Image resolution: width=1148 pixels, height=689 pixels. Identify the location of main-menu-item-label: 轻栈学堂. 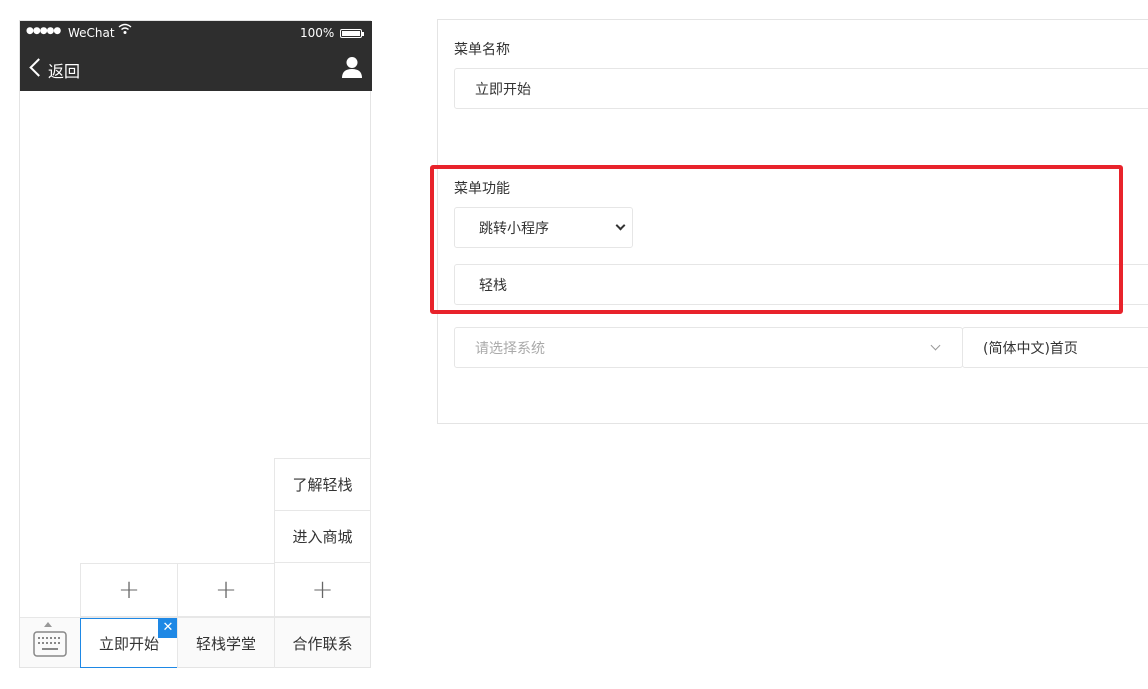
(225, 643).